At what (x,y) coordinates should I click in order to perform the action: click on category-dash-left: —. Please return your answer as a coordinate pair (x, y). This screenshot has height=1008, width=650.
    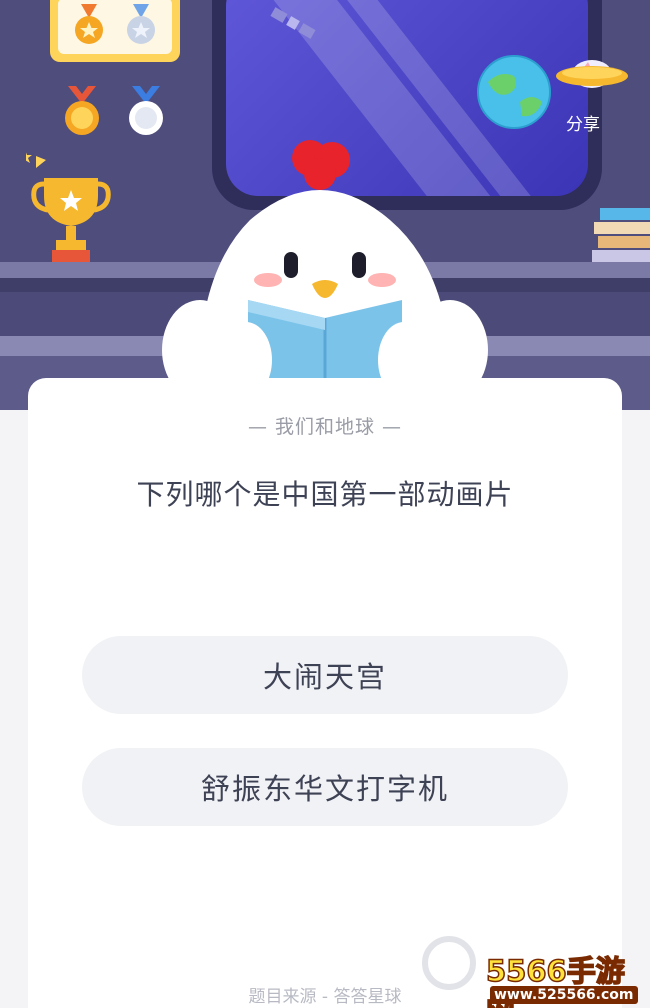
    Looking at the image, I should click on (261, 427).